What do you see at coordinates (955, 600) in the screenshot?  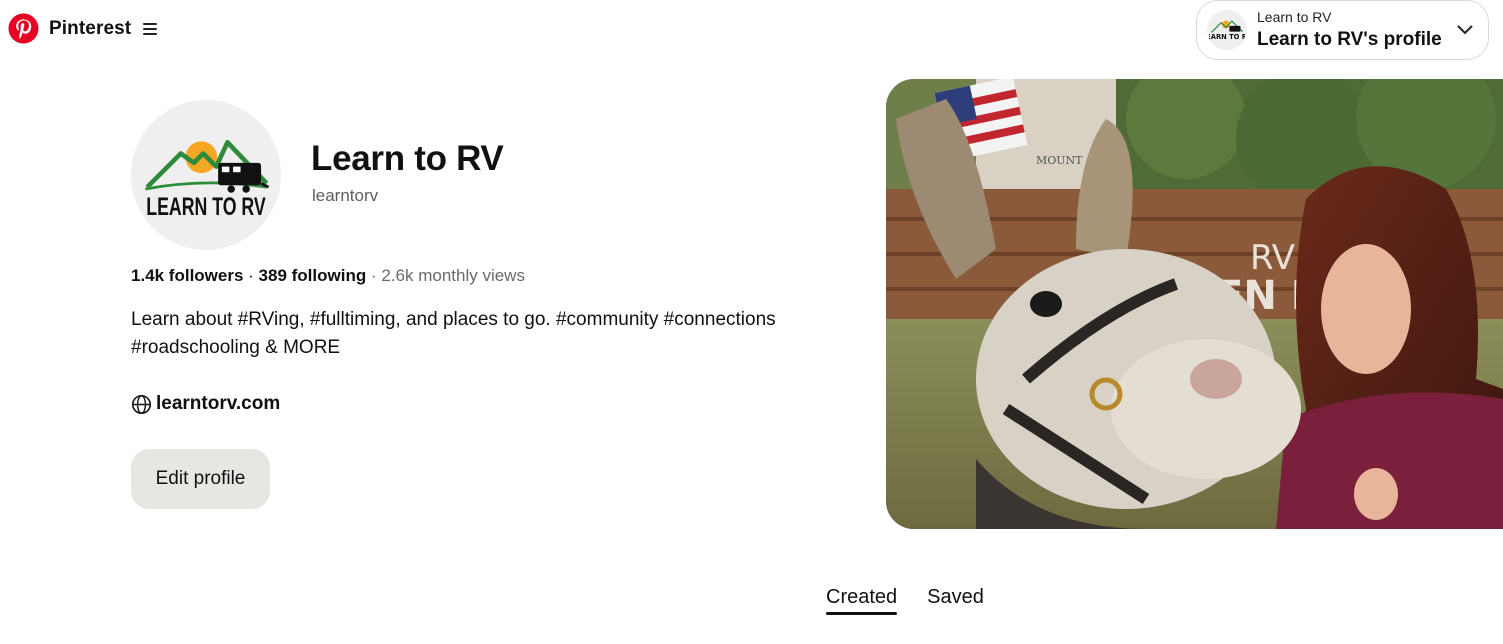 I see `tab-saved: Saved` at bounding box center [955, 600].